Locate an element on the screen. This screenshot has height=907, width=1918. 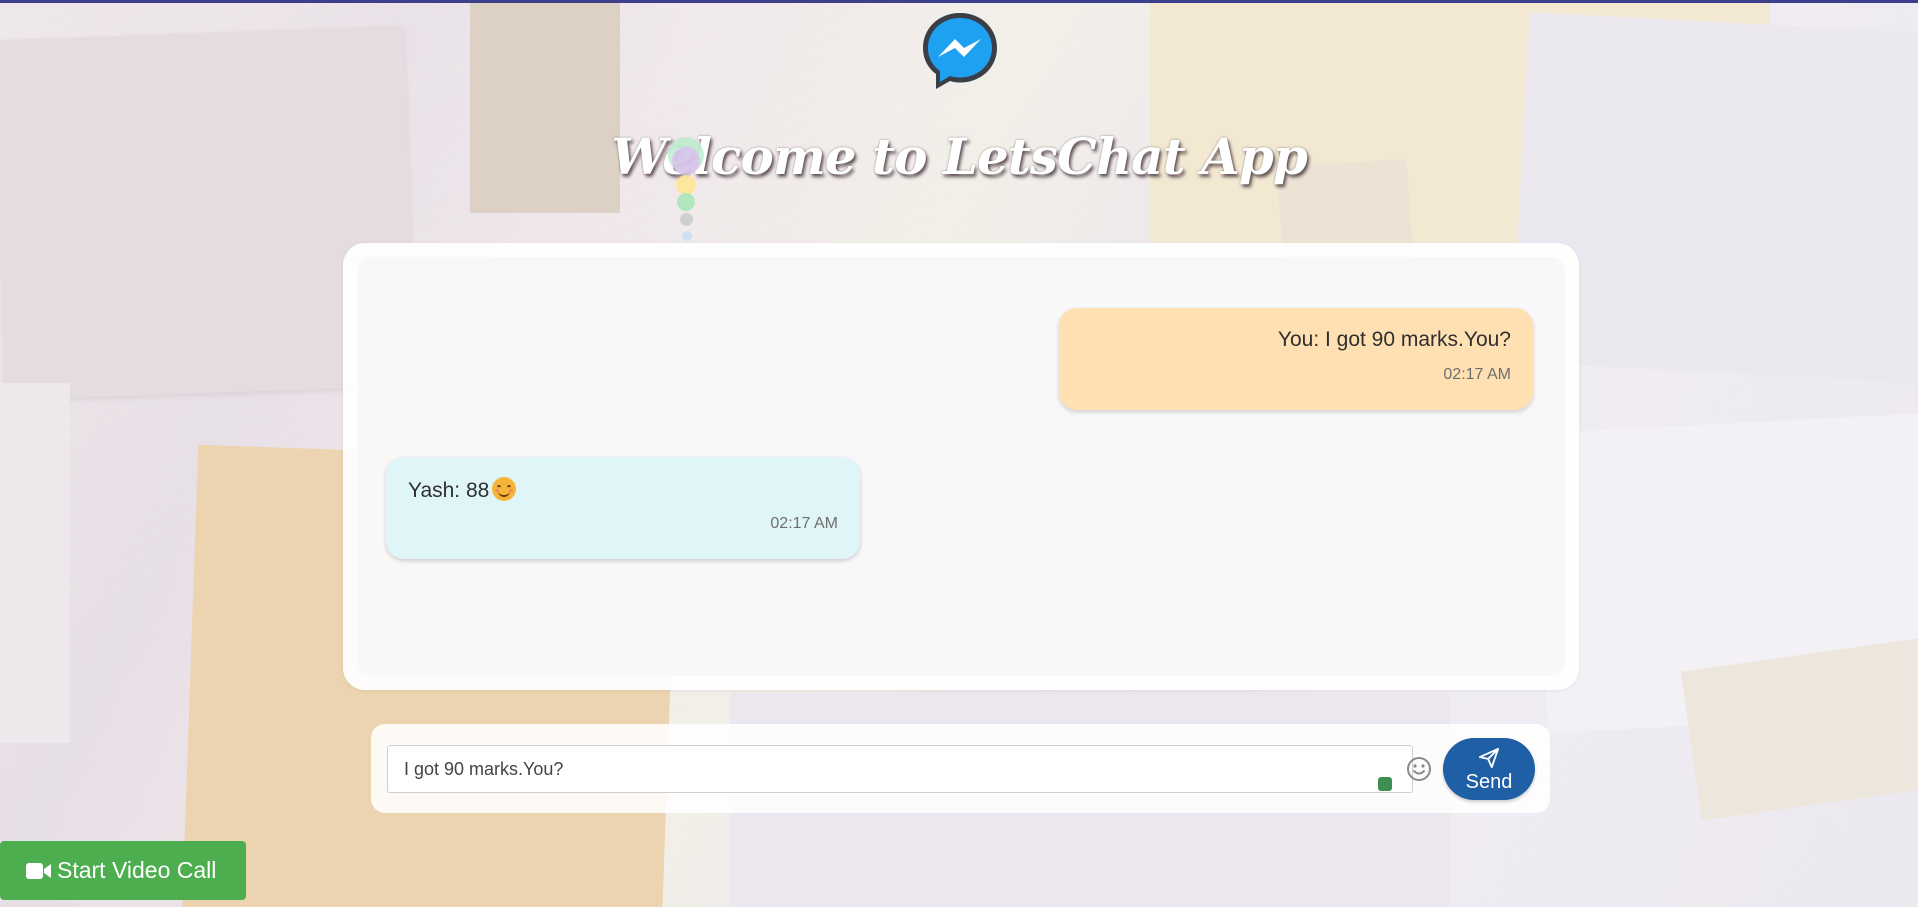
start-video-call-button: Start Video Call is located at coordinates (123, 870).